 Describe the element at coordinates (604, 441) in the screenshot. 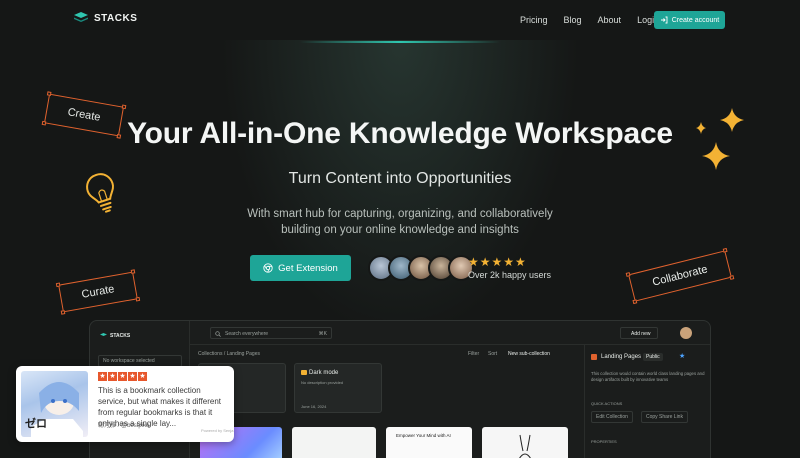

I see `properties-heading: PROPERTIES` at that location.